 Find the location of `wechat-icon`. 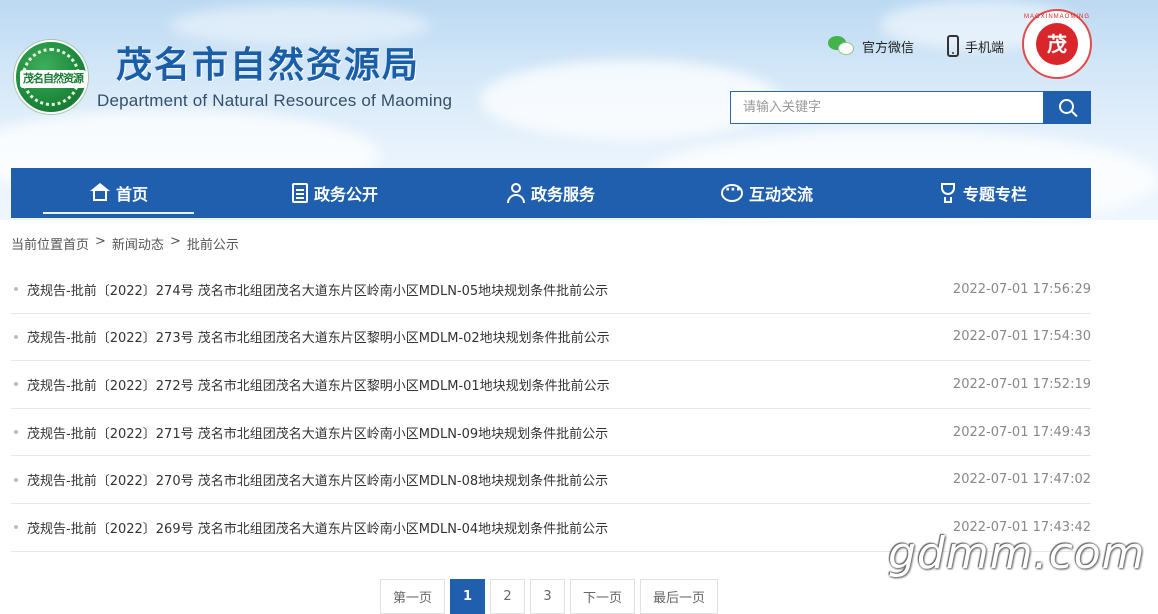

wechat-icon is located at coordinates (842, 46).